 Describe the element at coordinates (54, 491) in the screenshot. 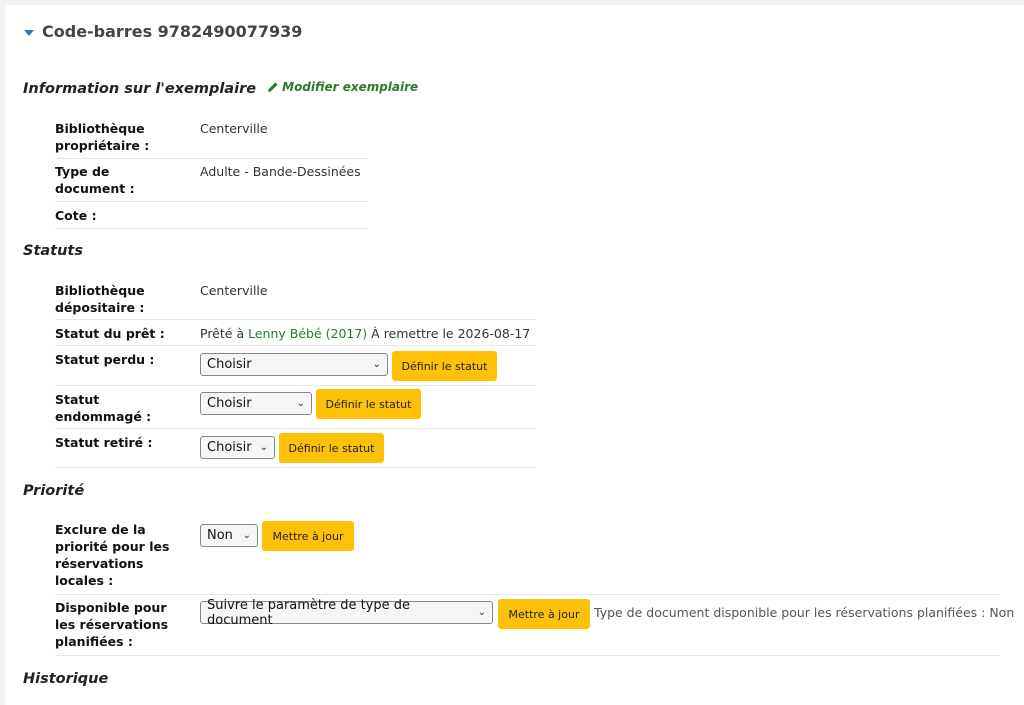

I see `priority-heading: Priorité` at that location.